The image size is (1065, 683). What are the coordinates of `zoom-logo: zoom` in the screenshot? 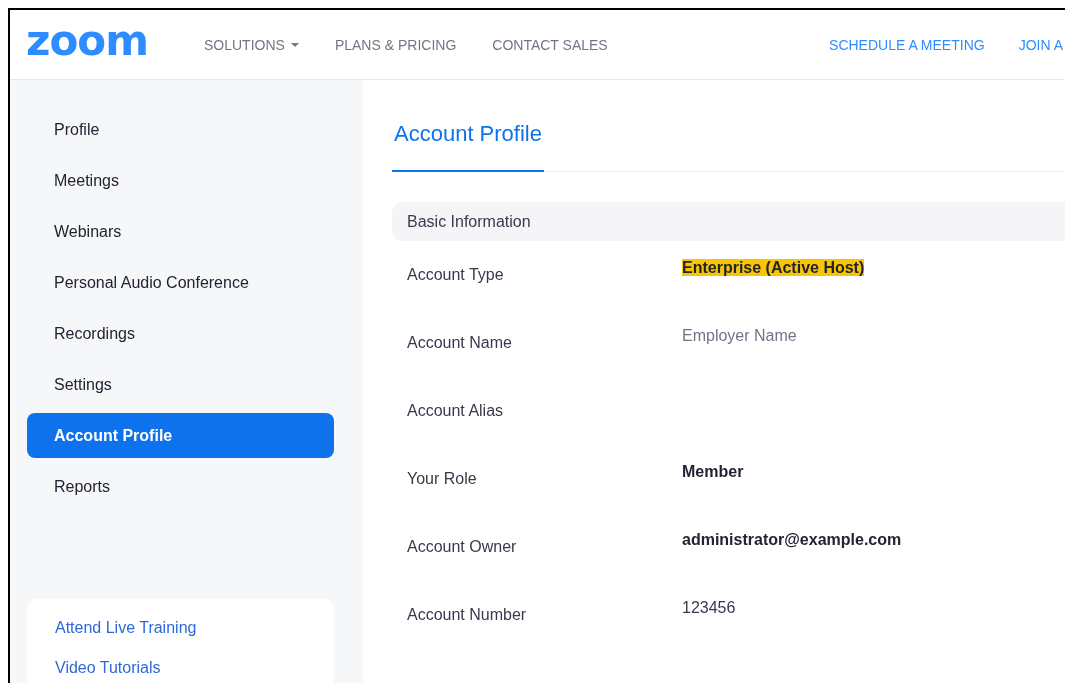 It's located at (115, 40).